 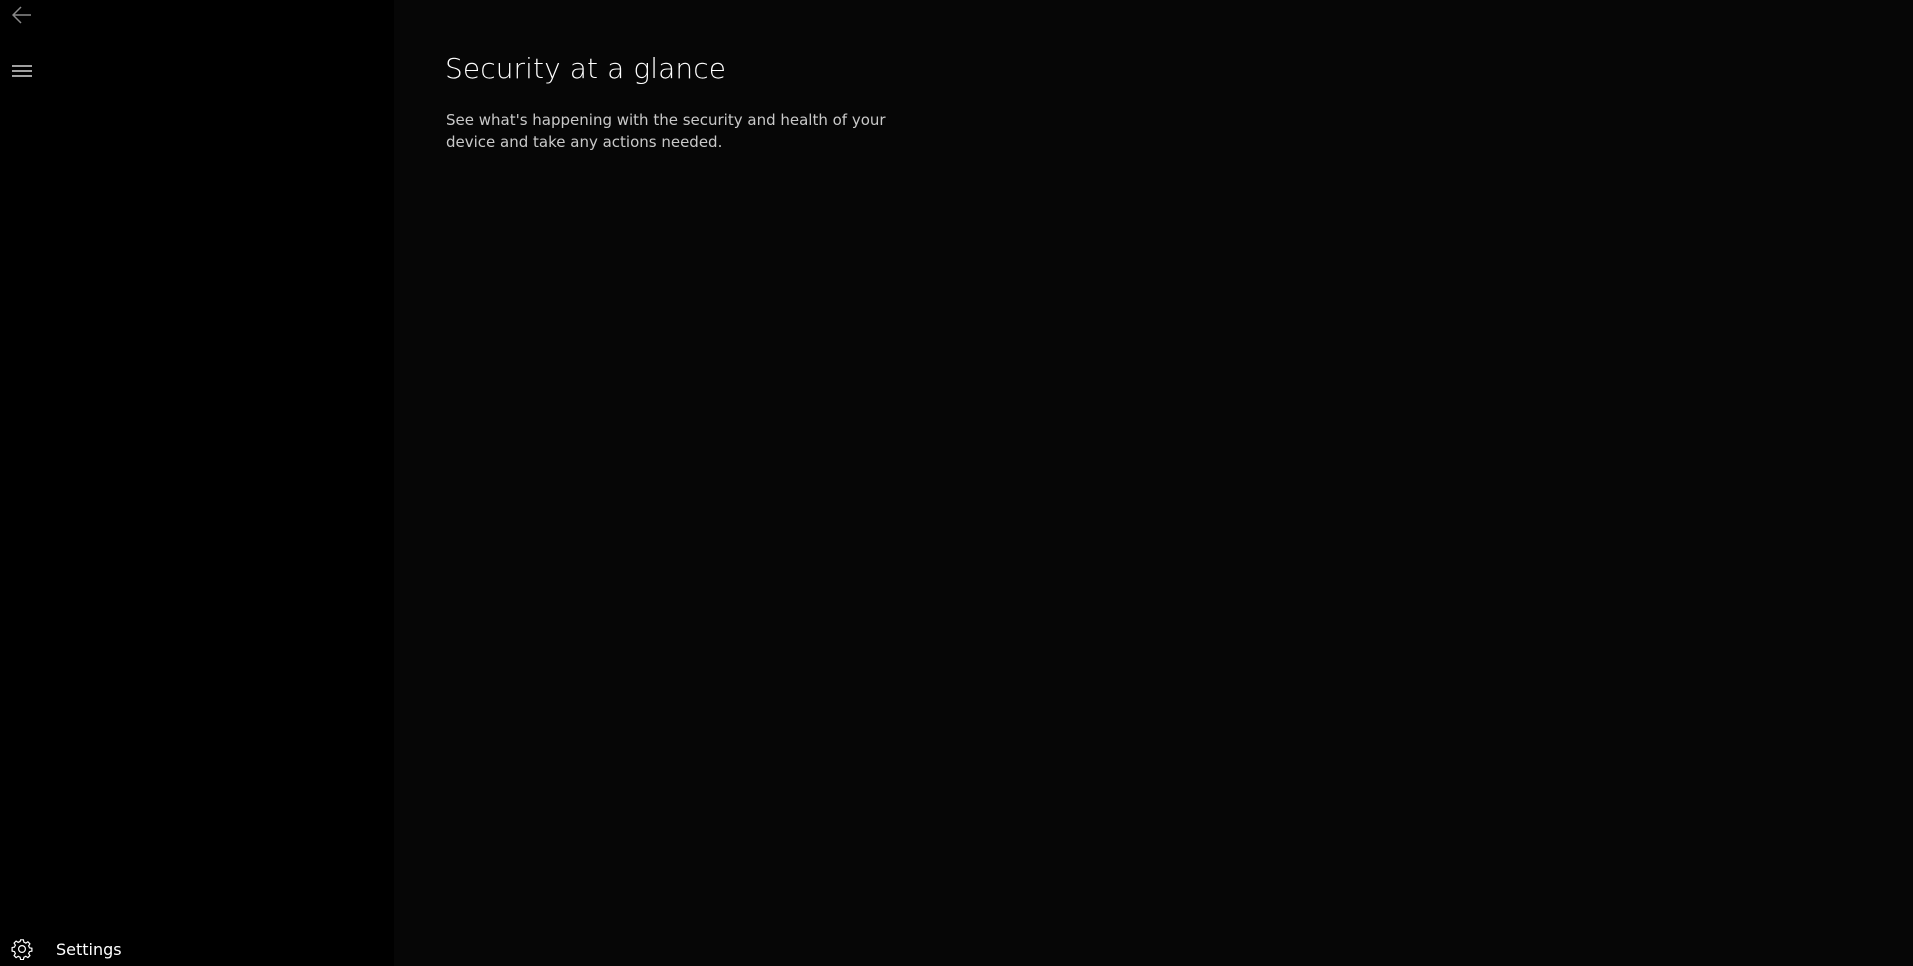 I want to click on back-arrow-icon, so click(x=21, y=17).